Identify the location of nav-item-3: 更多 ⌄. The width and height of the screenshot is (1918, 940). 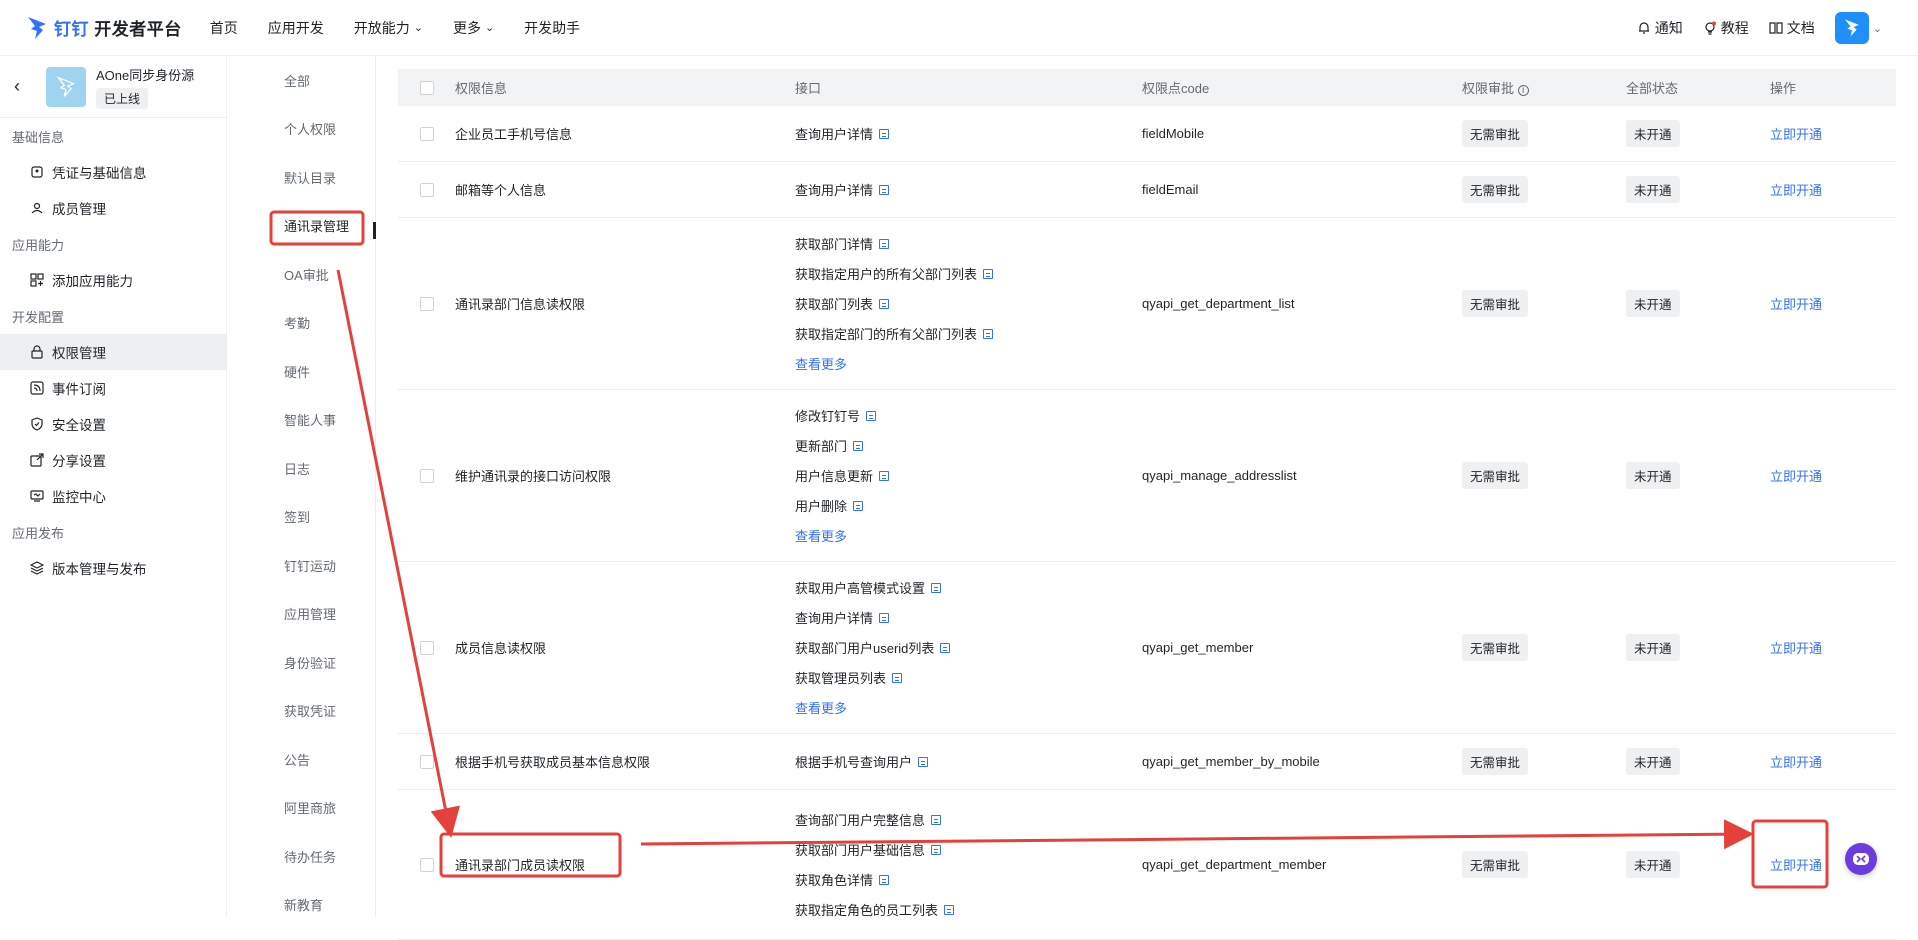
(473, 28).